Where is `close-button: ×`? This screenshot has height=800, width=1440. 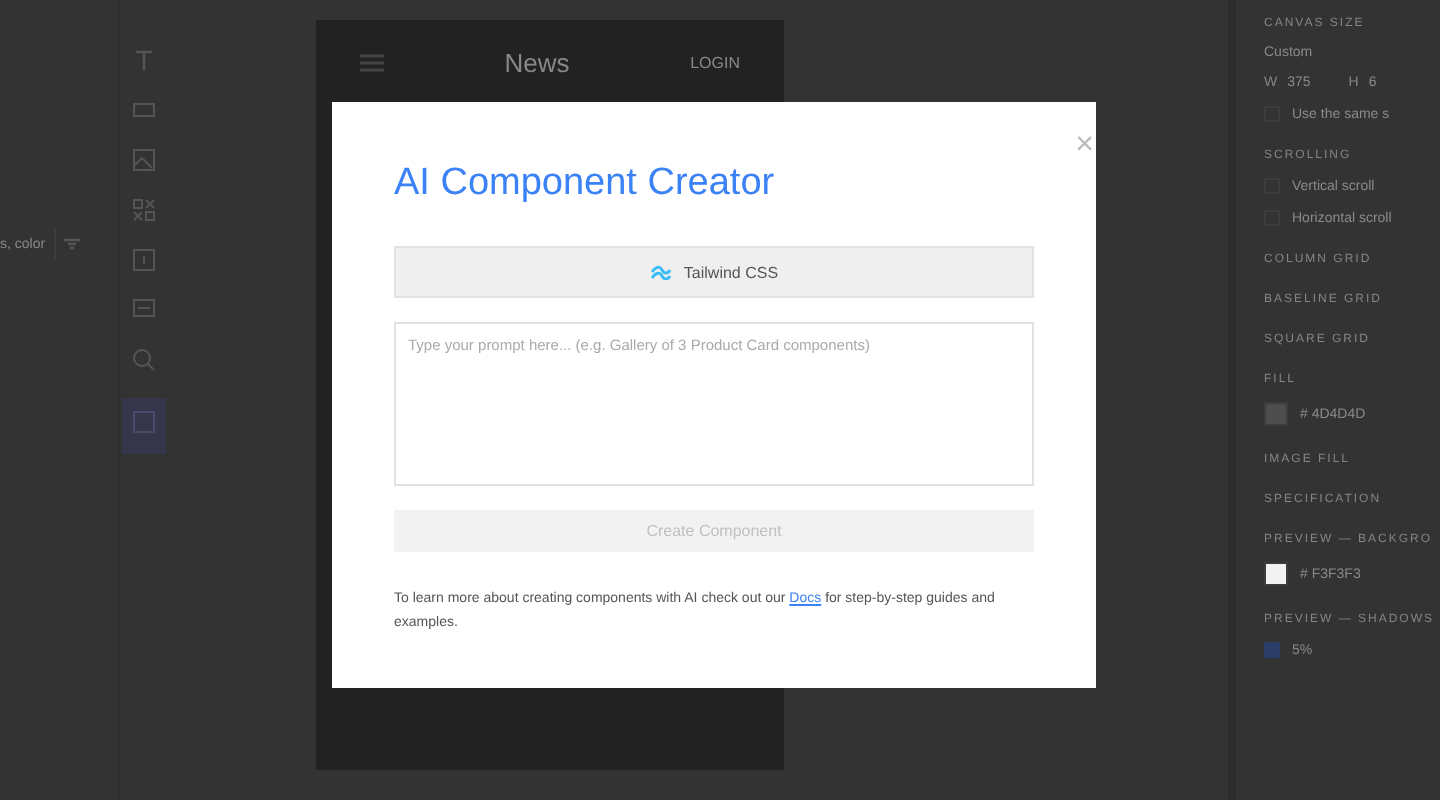 close-button: × is located at coordinates (1084, 146).